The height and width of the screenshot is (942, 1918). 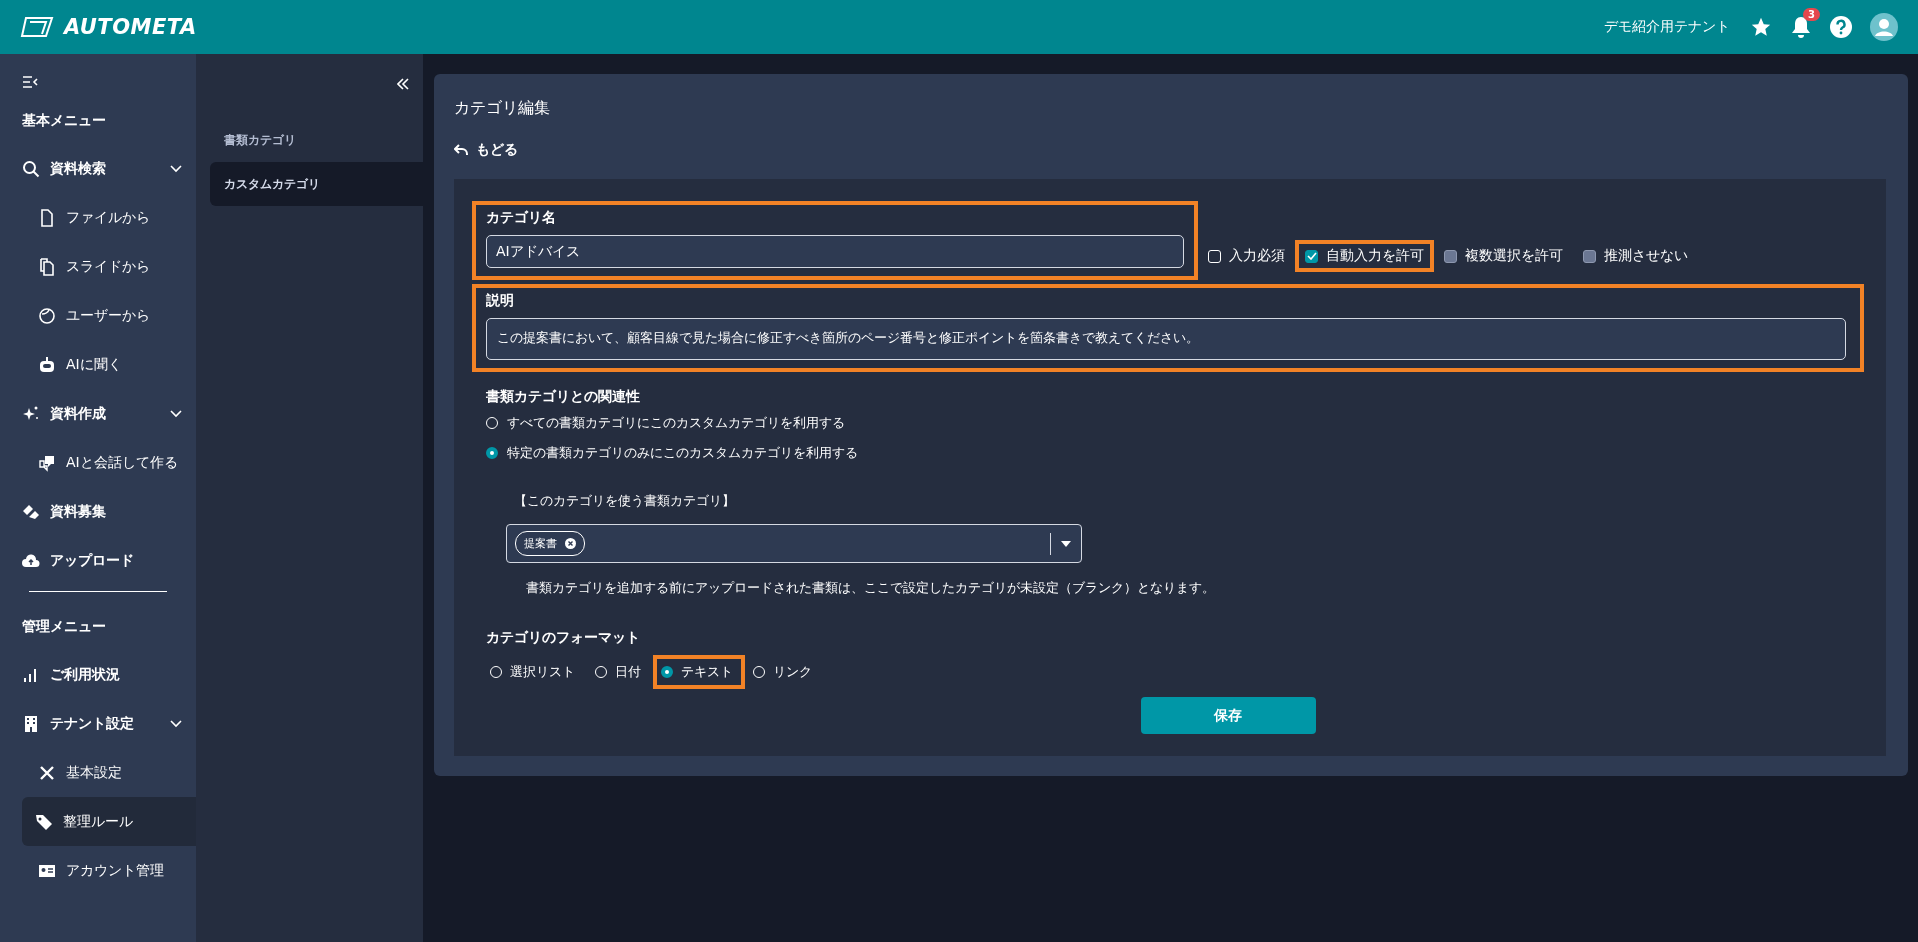 I want to click on building-icon, so click(x=31, y=723).